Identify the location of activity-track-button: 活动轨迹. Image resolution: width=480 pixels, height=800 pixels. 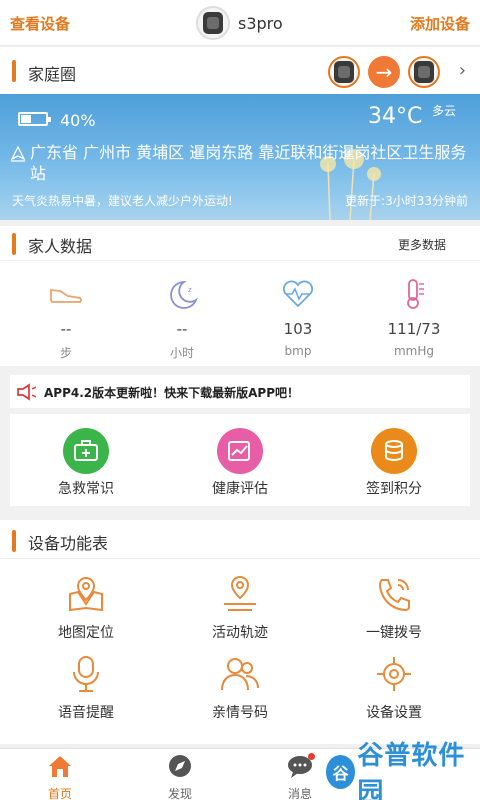
(240, 608).